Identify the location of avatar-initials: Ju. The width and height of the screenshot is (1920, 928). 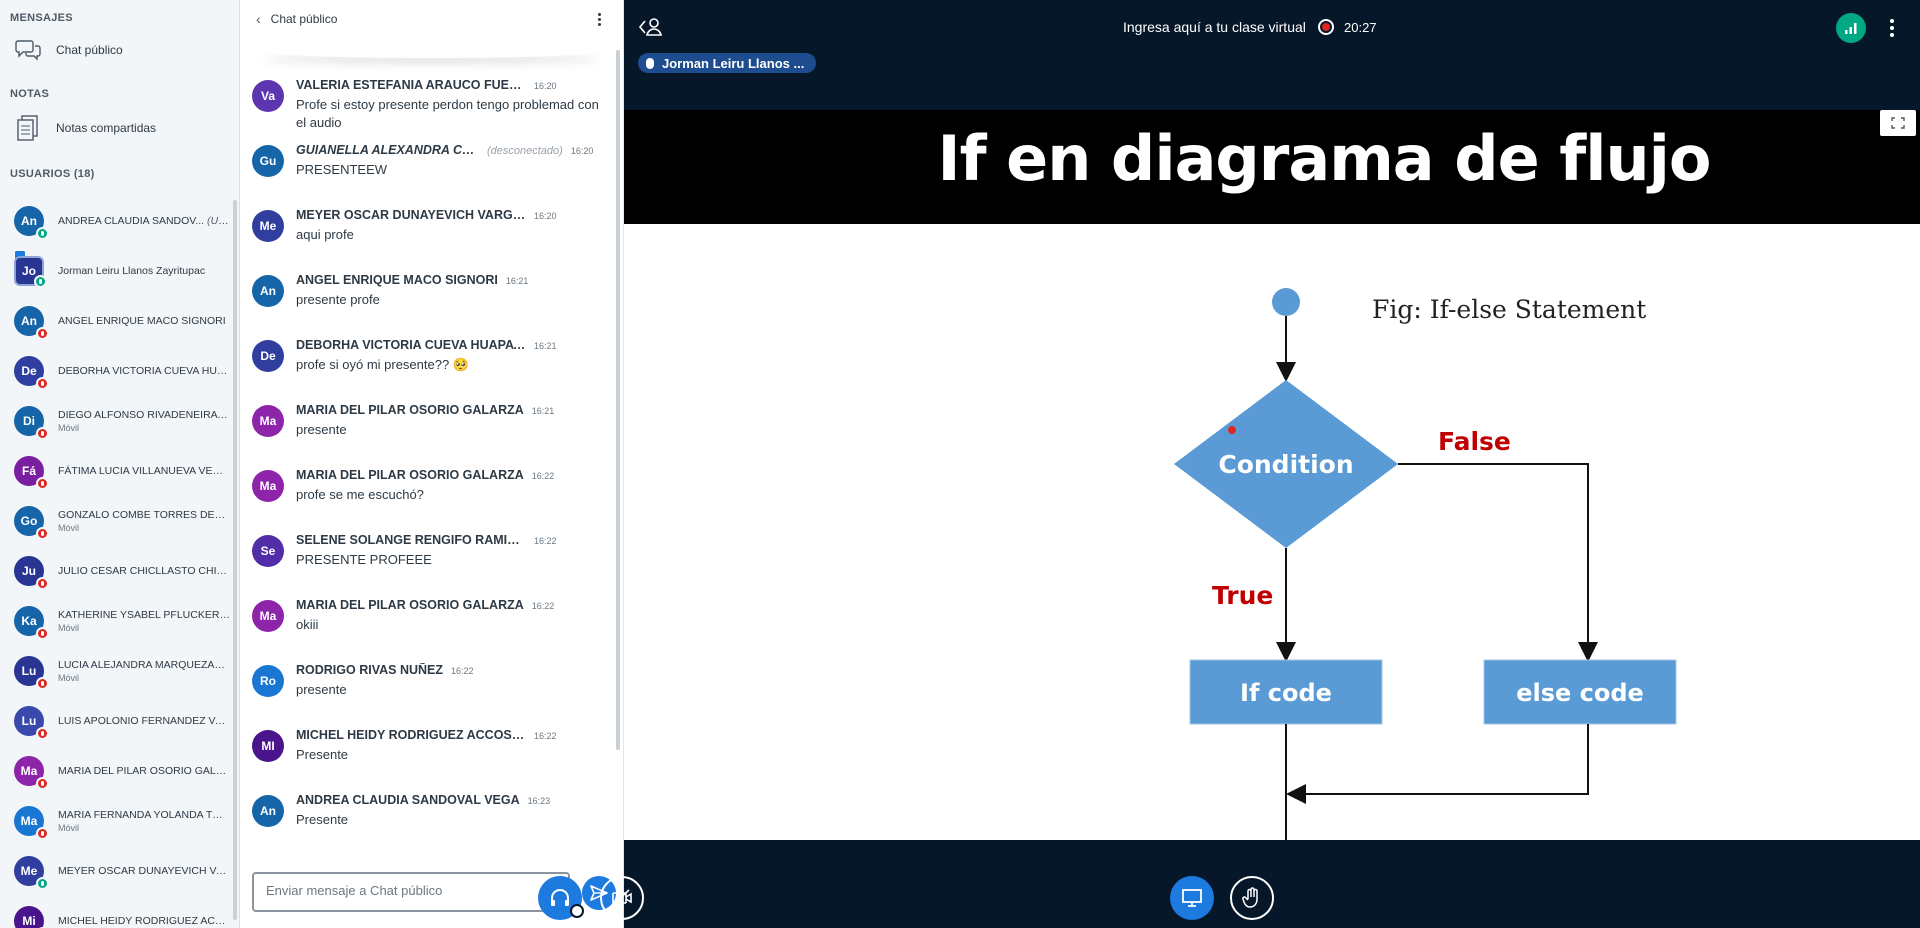
(28, 571).